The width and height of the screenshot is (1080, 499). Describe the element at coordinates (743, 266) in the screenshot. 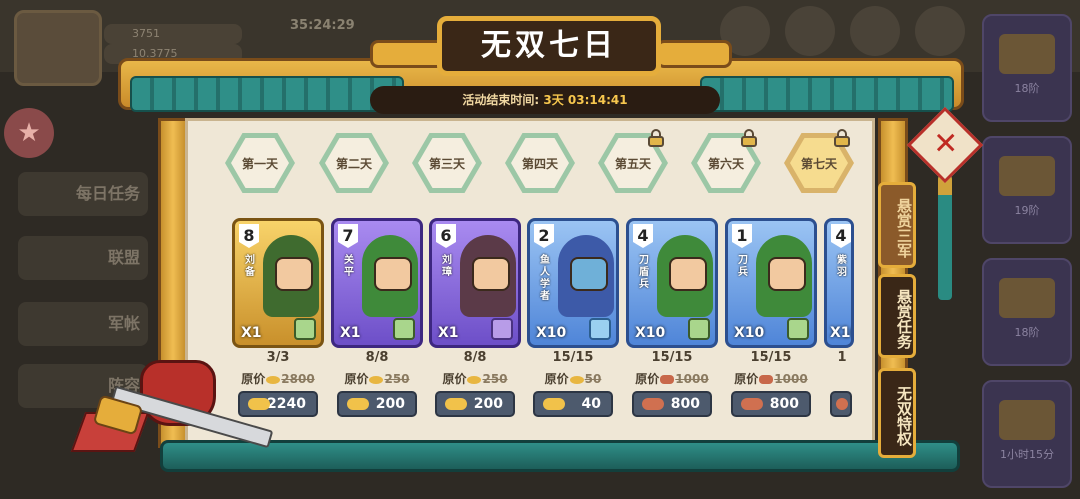

I see `hero-name: 刀兵` at that location.